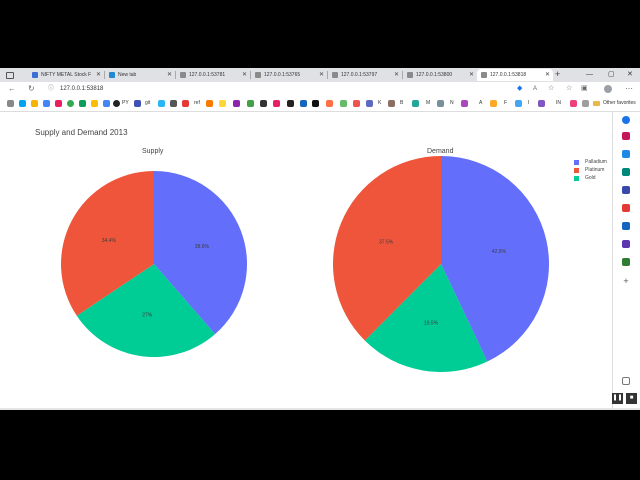 Image resolution: width=640 pixels, height=480 pixels. Describe the element at coordinates (626, 120) in the screenshot. I see `search-icon` at that location.